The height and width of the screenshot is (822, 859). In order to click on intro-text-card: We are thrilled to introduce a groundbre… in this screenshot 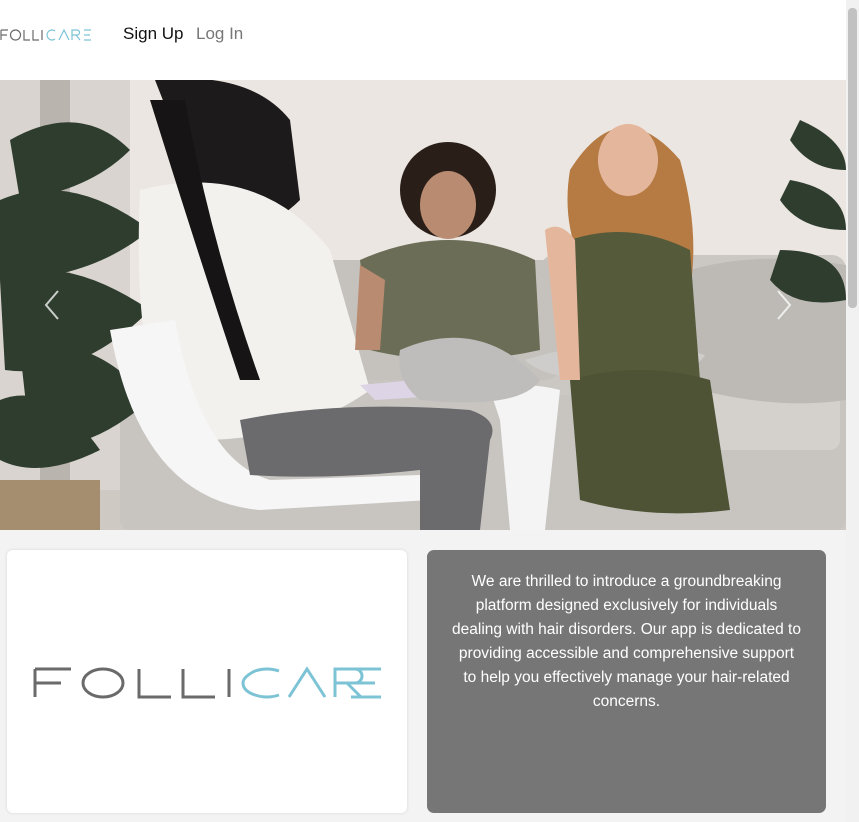, I will do `click(626, 681)`.